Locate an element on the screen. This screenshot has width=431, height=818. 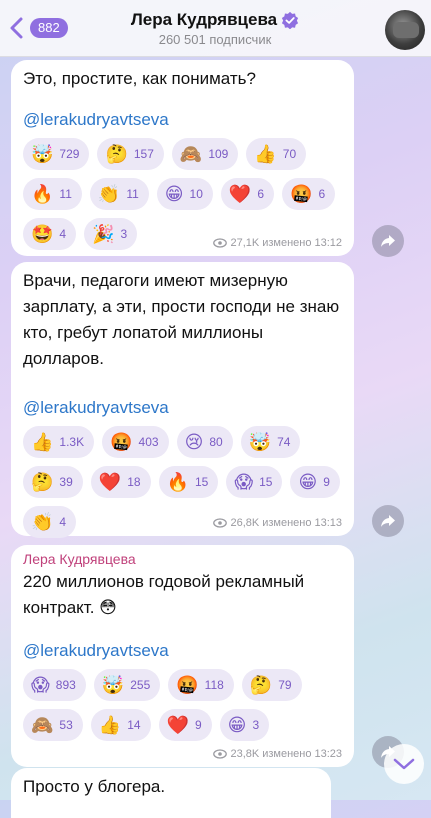
reaction-count: 9 is located at coordinates (198, 725).